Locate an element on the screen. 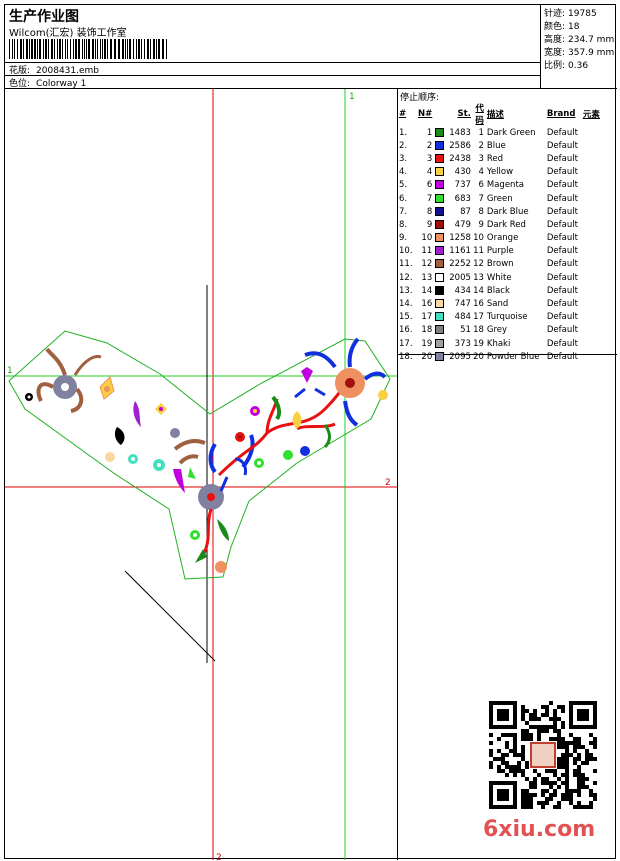 Image resolution: width=620 pixels, height=861 pixels. table-row: 4. 4 430 4 Yellow Default is located at coordinates (501, 172).